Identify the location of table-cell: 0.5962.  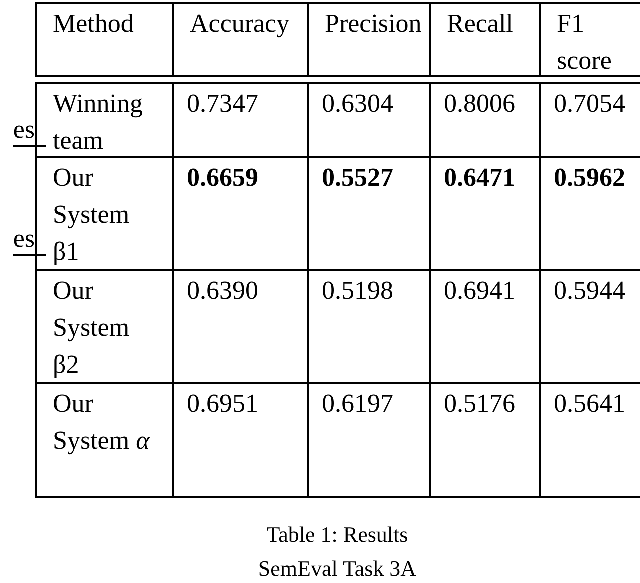
(589, 213).